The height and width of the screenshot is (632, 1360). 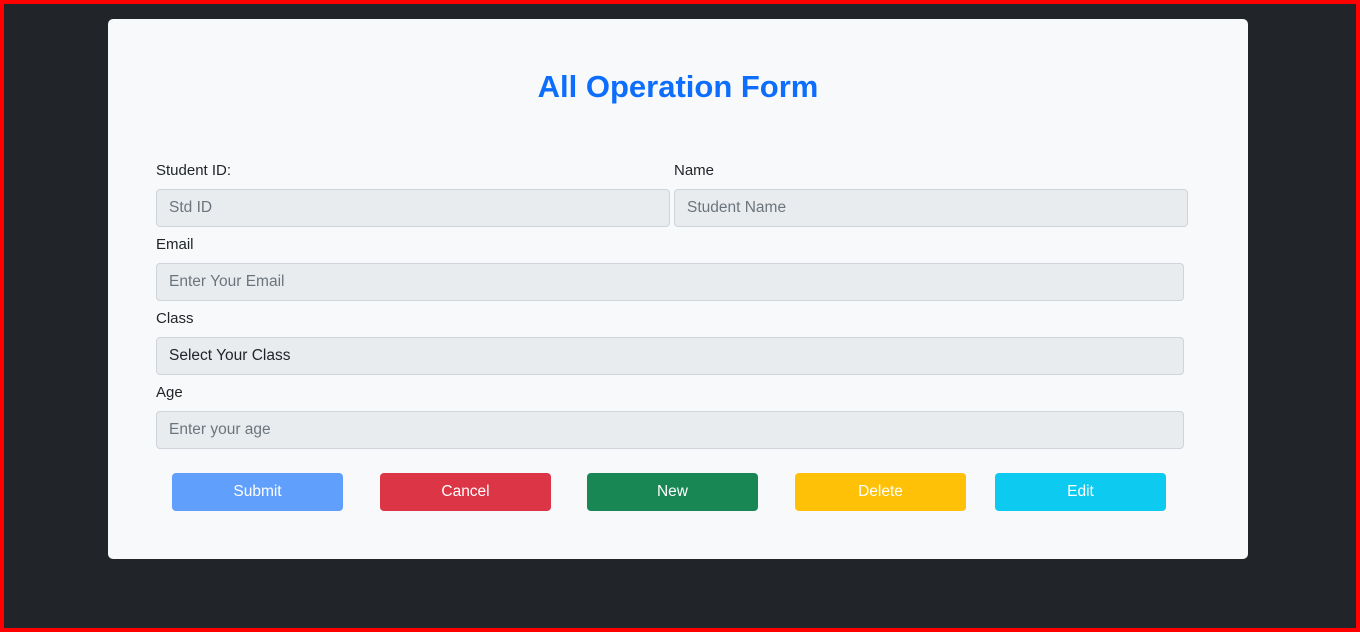 I want to click on student-id-label: Student ID:, so click(x=194, y=170).